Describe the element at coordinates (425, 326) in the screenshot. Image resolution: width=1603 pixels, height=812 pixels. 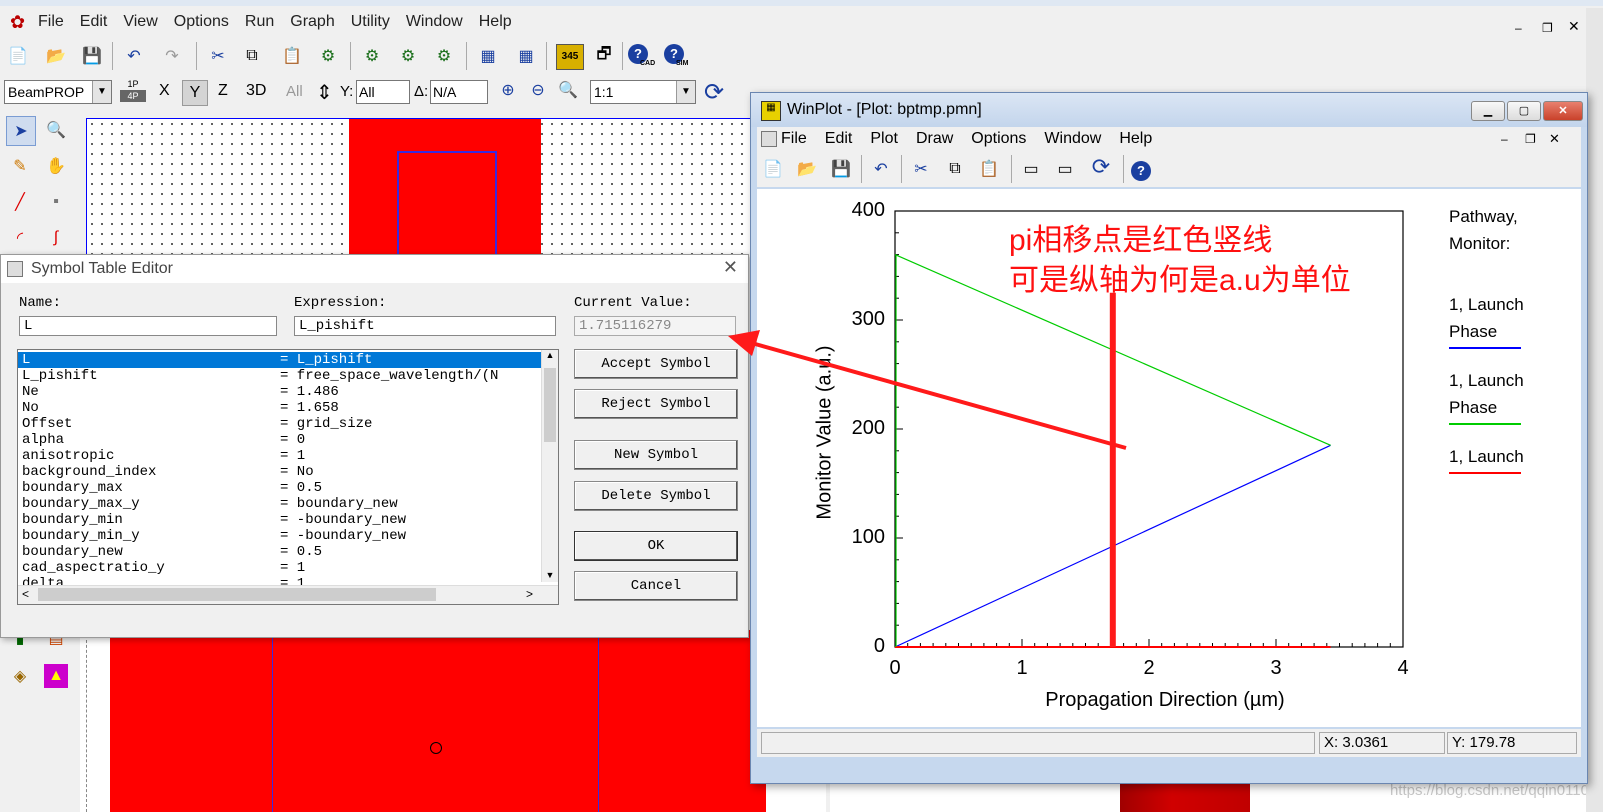
I see `expression-field: L_pishift` at that location.